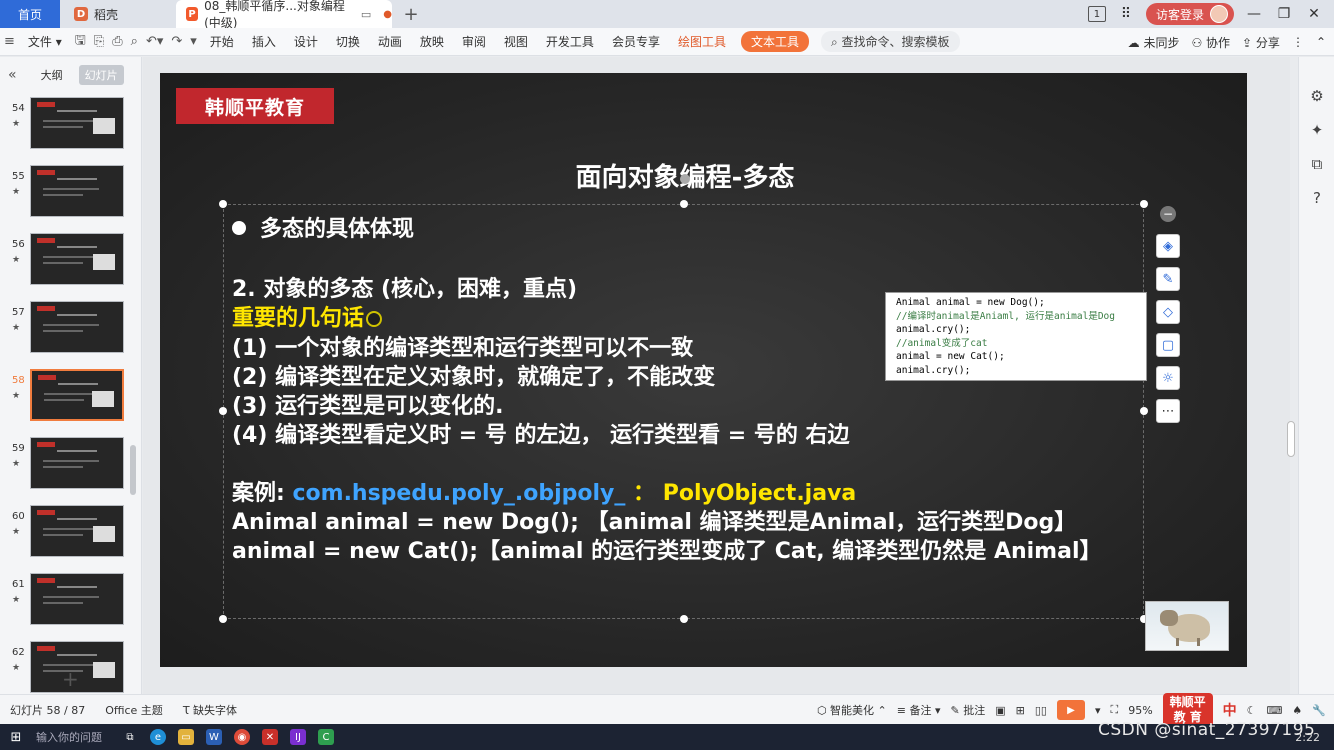  What do you see at coordinates (117, 41) in the screenshot?
I see `print-icon: ⎙` at bounding box center [117, 41].